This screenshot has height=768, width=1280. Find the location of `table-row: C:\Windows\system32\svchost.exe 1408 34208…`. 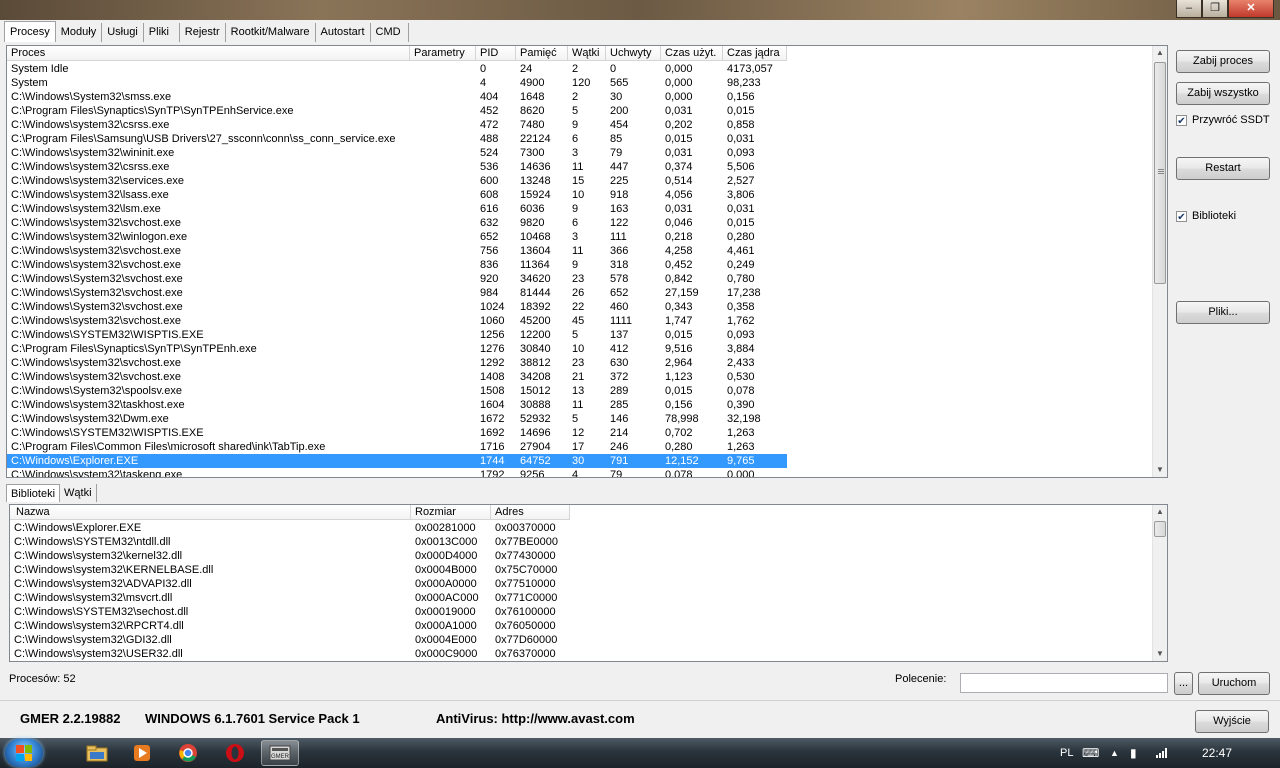

table-row: C:\Windows\system32\svchost.exe 1408 34208… is located at coordinates (397, 377).